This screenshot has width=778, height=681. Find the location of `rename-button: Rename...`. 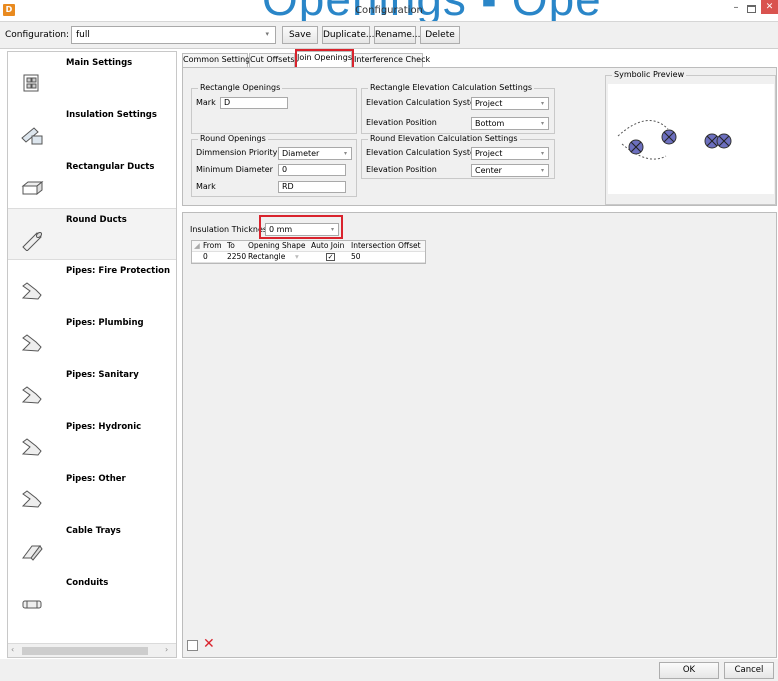

rename-button: Rename... is located at coordinates (397, 35).